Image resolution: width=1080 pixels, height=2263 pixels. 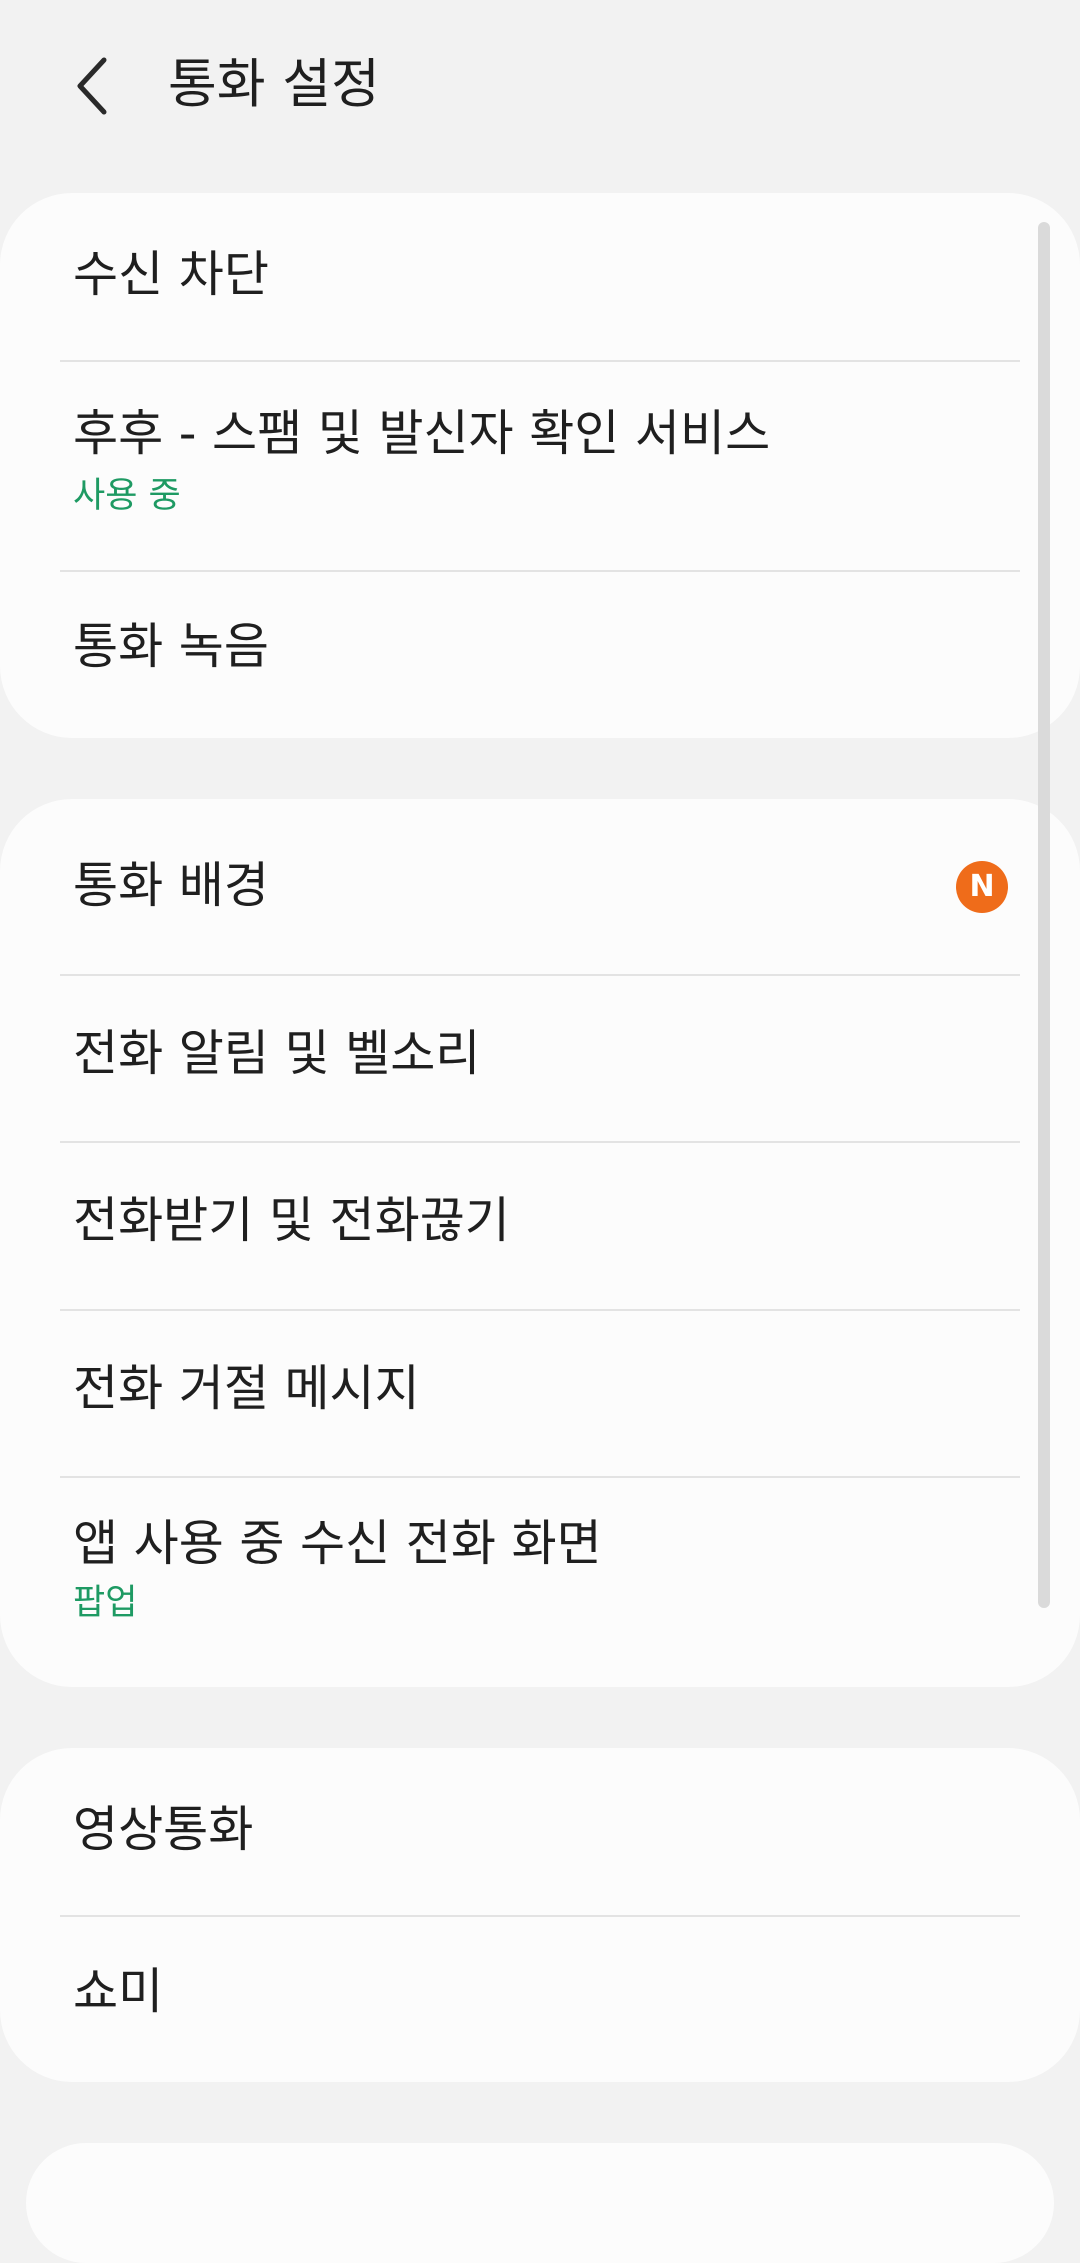 What do you see at coordinates (540, 1394) in the screenshot?
I see `decline-messages-item: 전화 거절 메시지` at bounding box center [540, 1394].